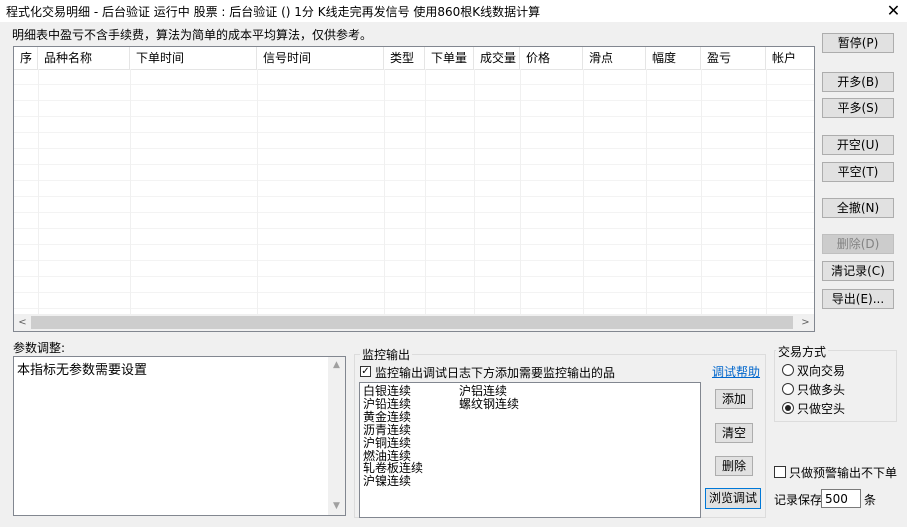 This screenshot has width=907, height=527. I want to click on radio-two-way, so click(788, 370).